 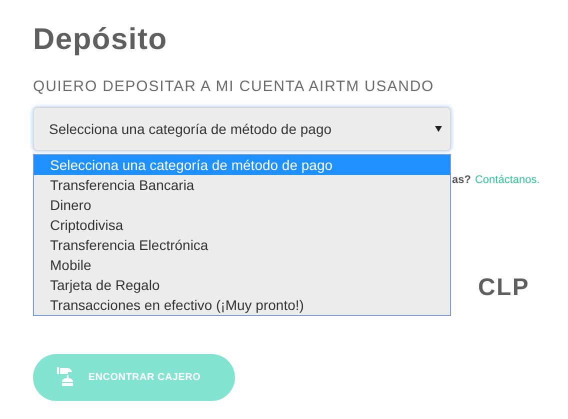 What do you see at coordinates (242, 245) in the screenshot?
I see `dropdown-option: Transferencia Electrónica` at bounding box center [242, 245].